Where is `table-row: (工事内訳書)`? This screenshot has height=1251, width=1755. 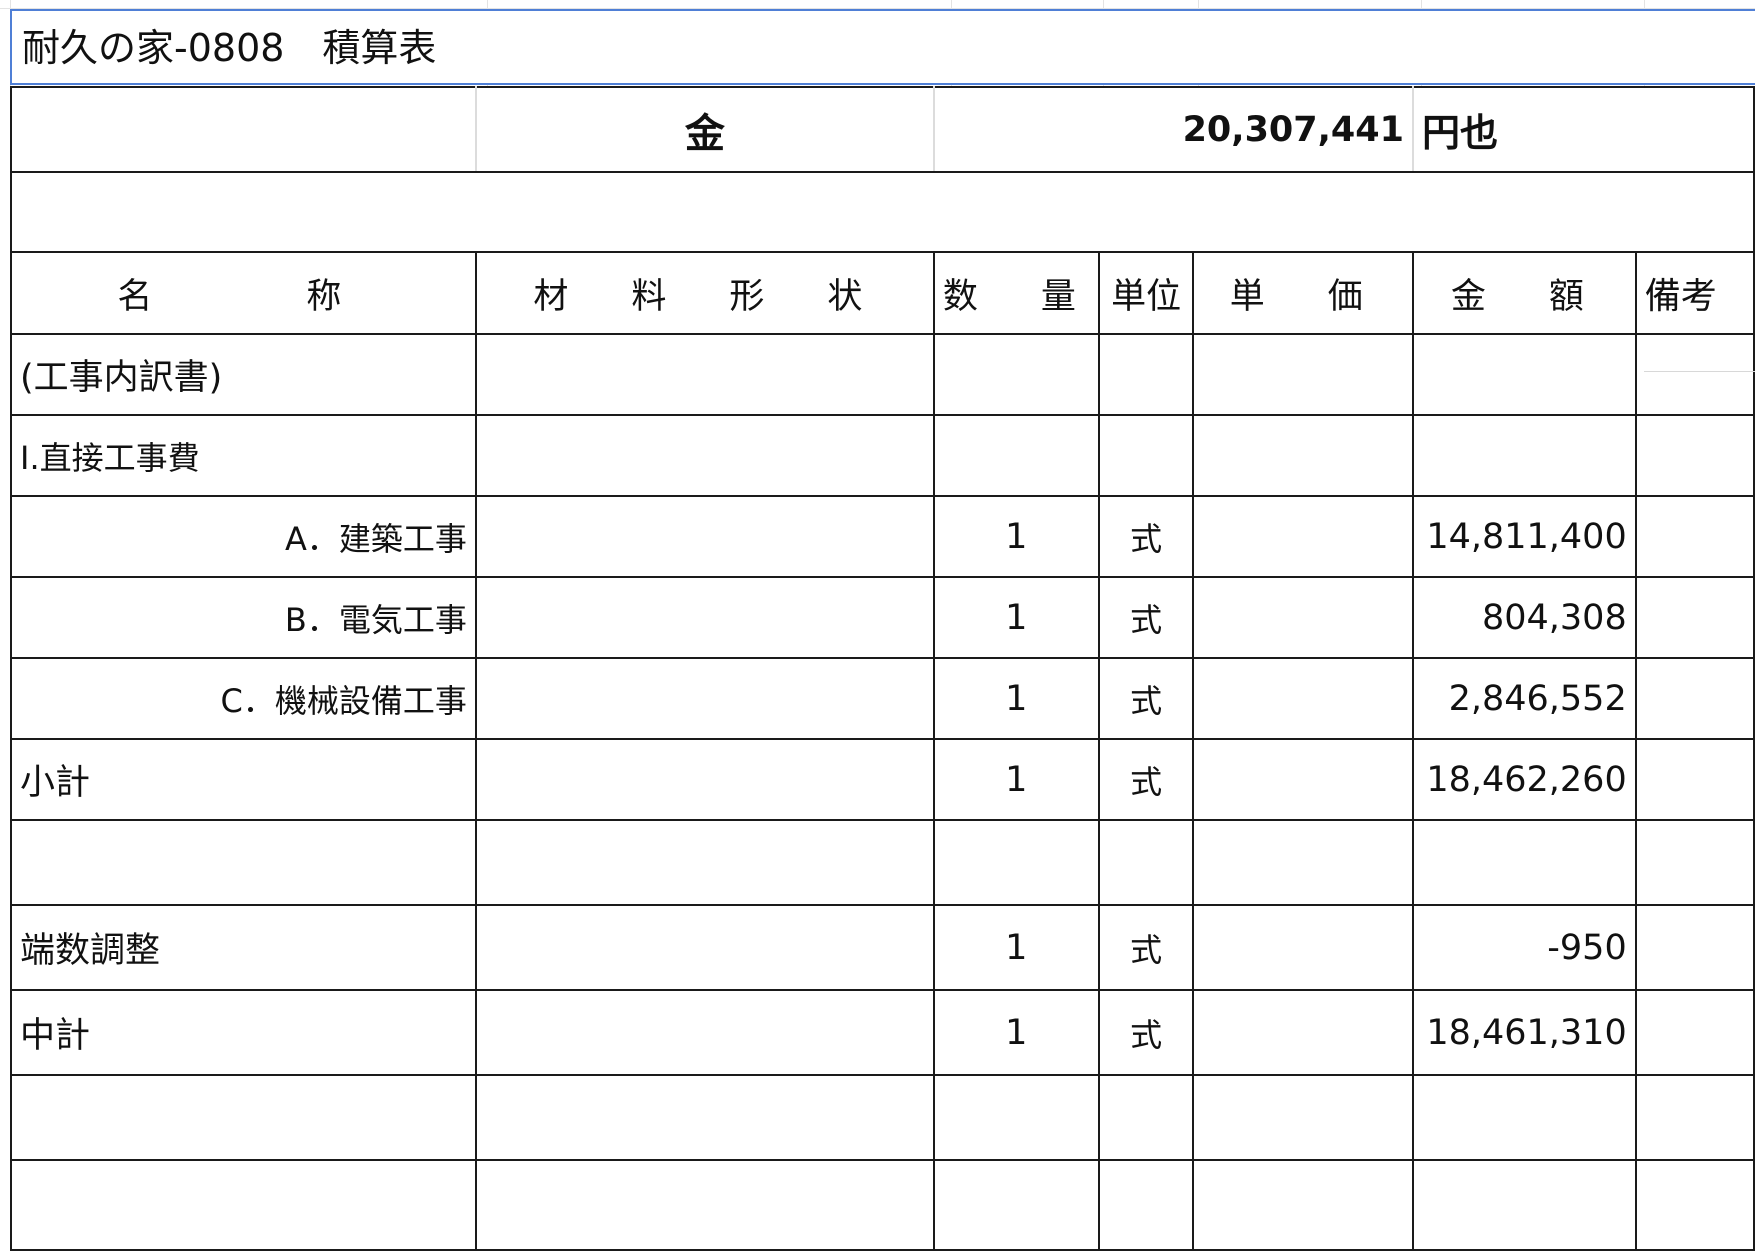 table-row: (工事内訳書) is located at coordinates (882, 374).